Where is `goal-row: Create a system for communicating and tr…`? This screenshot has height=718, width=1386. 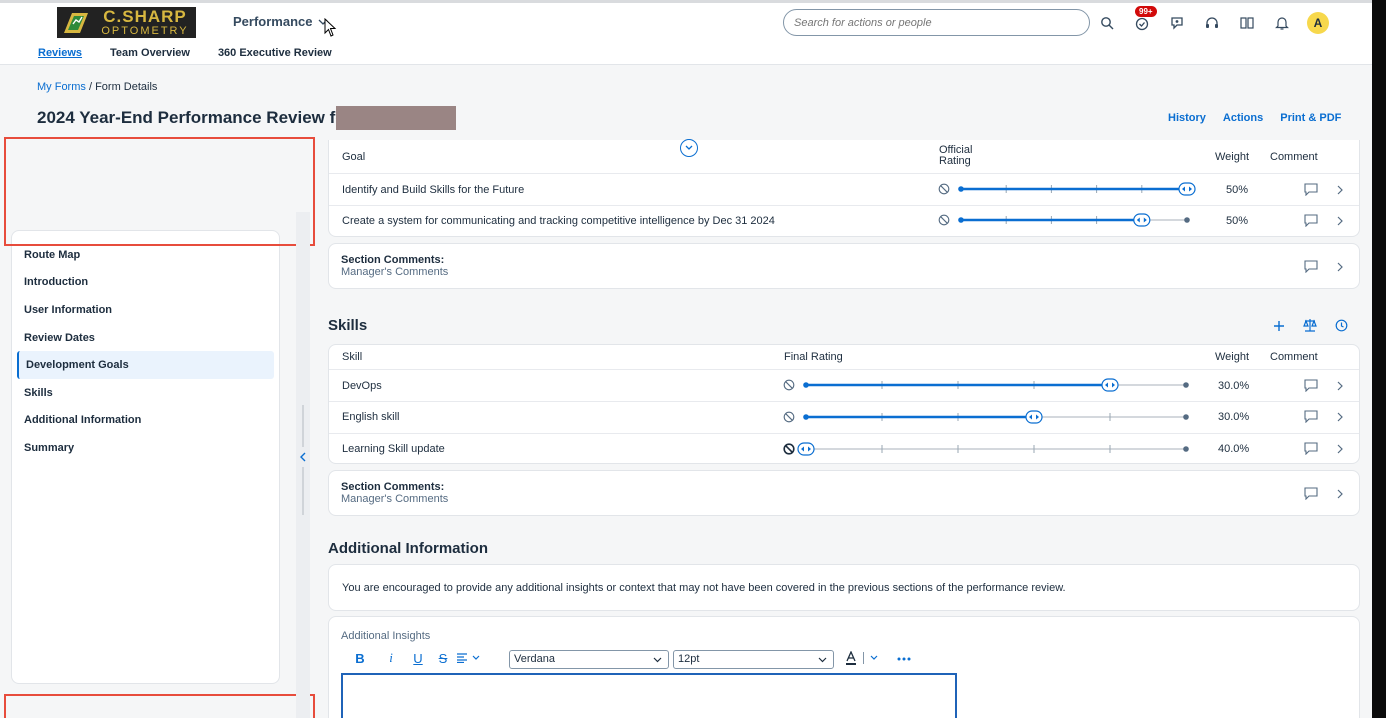 goal-row: Create a system for communicating and tr… is located at coordinates (844, 221).